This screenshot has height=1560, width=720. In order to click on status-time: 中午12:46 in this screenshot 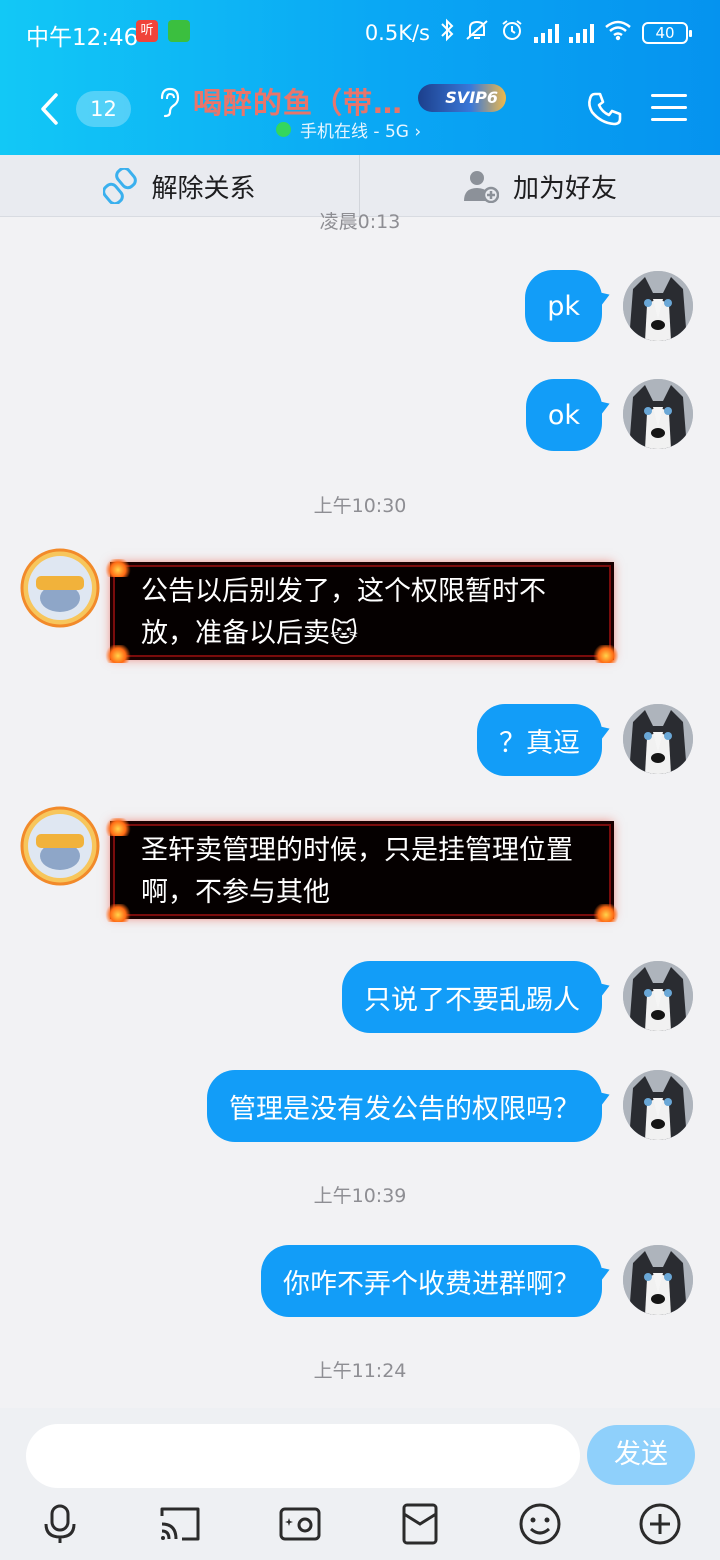, I will do `click(82, 38)`.